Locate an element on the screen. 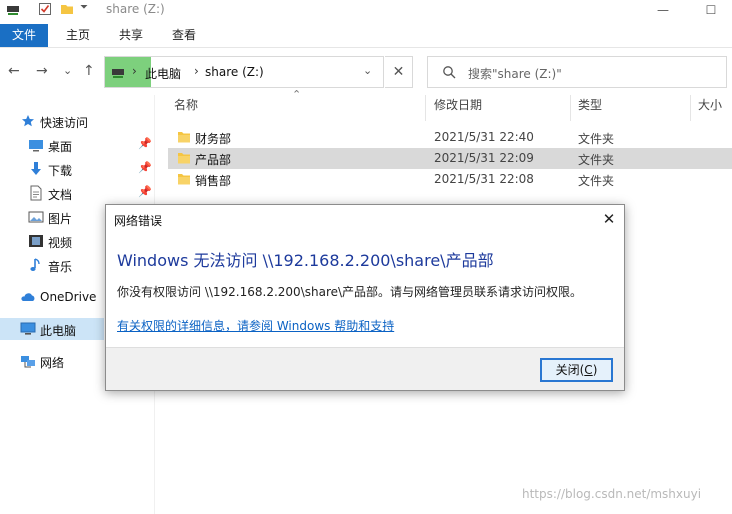 This screenshot has width=732, height=514. sidebar-item-desktop: 桌面 📌 is located at coordinates (77, 145).